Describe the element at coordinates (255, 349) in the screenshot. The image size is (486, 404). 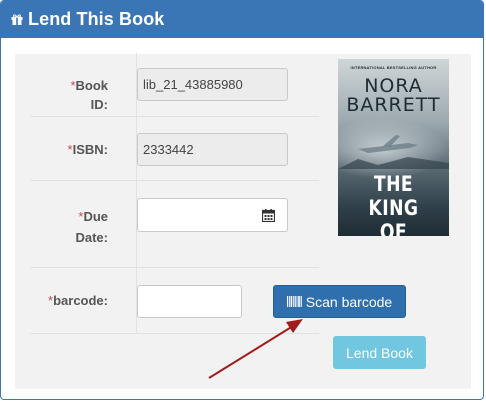
I see `annotation-arrow` at that location.